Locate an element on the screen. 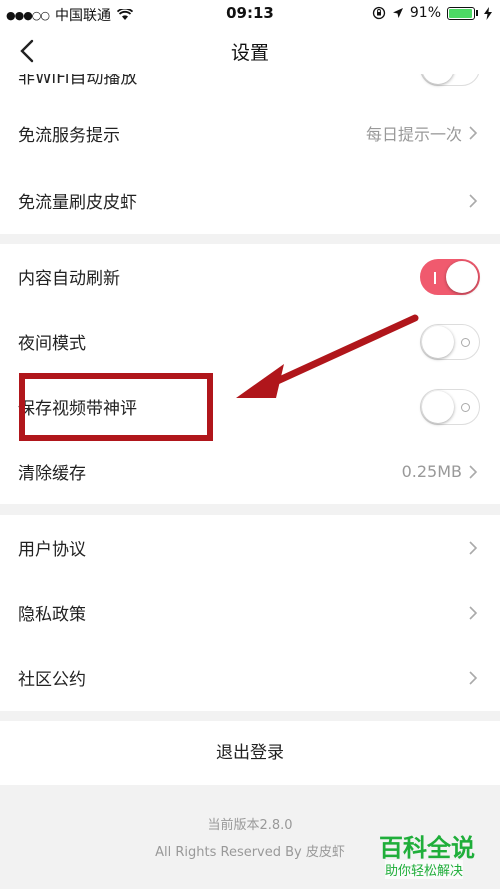 The height and width of the screenshot is (889, 500). charging-icon is located at coordinates (488, 13).